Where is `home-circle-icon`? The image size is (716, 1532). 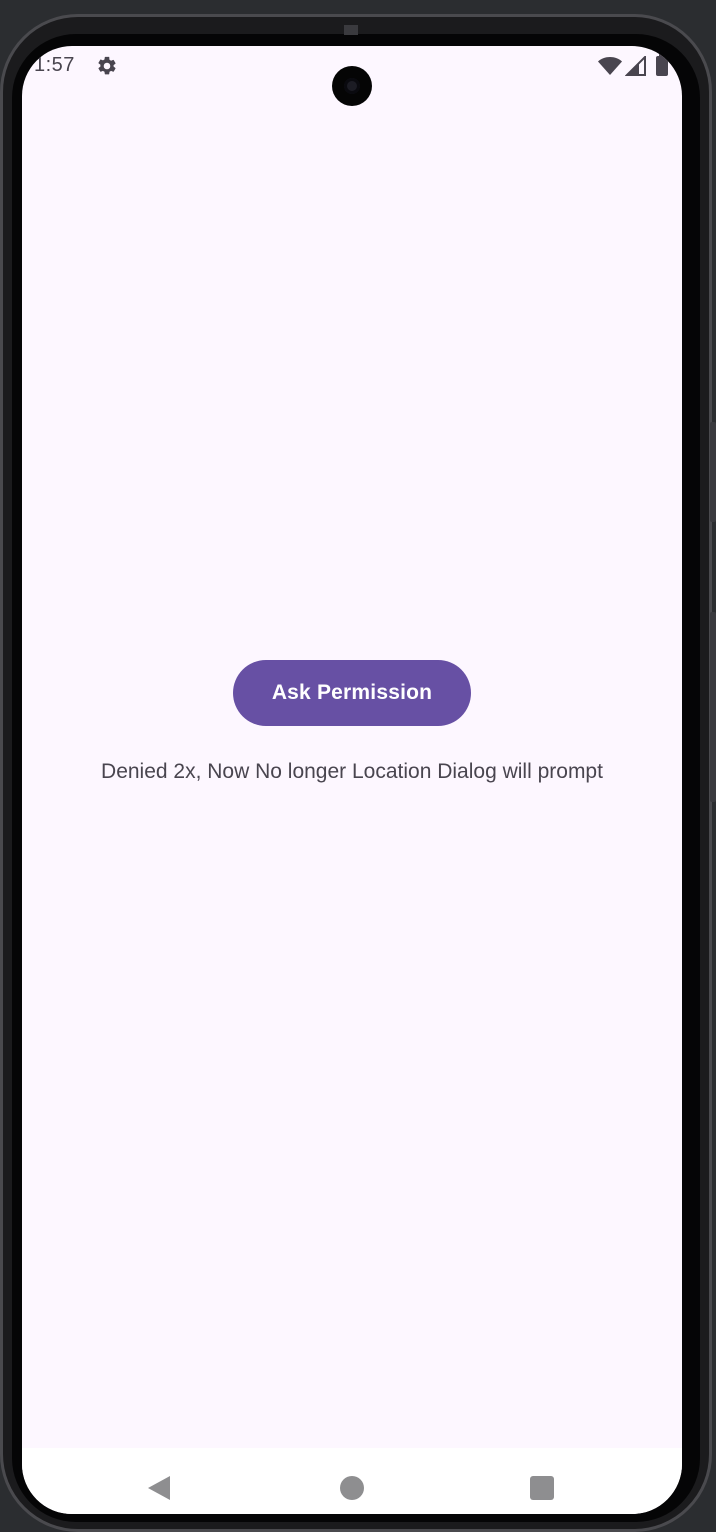 home-circle-icon is located at coordinates (352, 1488).